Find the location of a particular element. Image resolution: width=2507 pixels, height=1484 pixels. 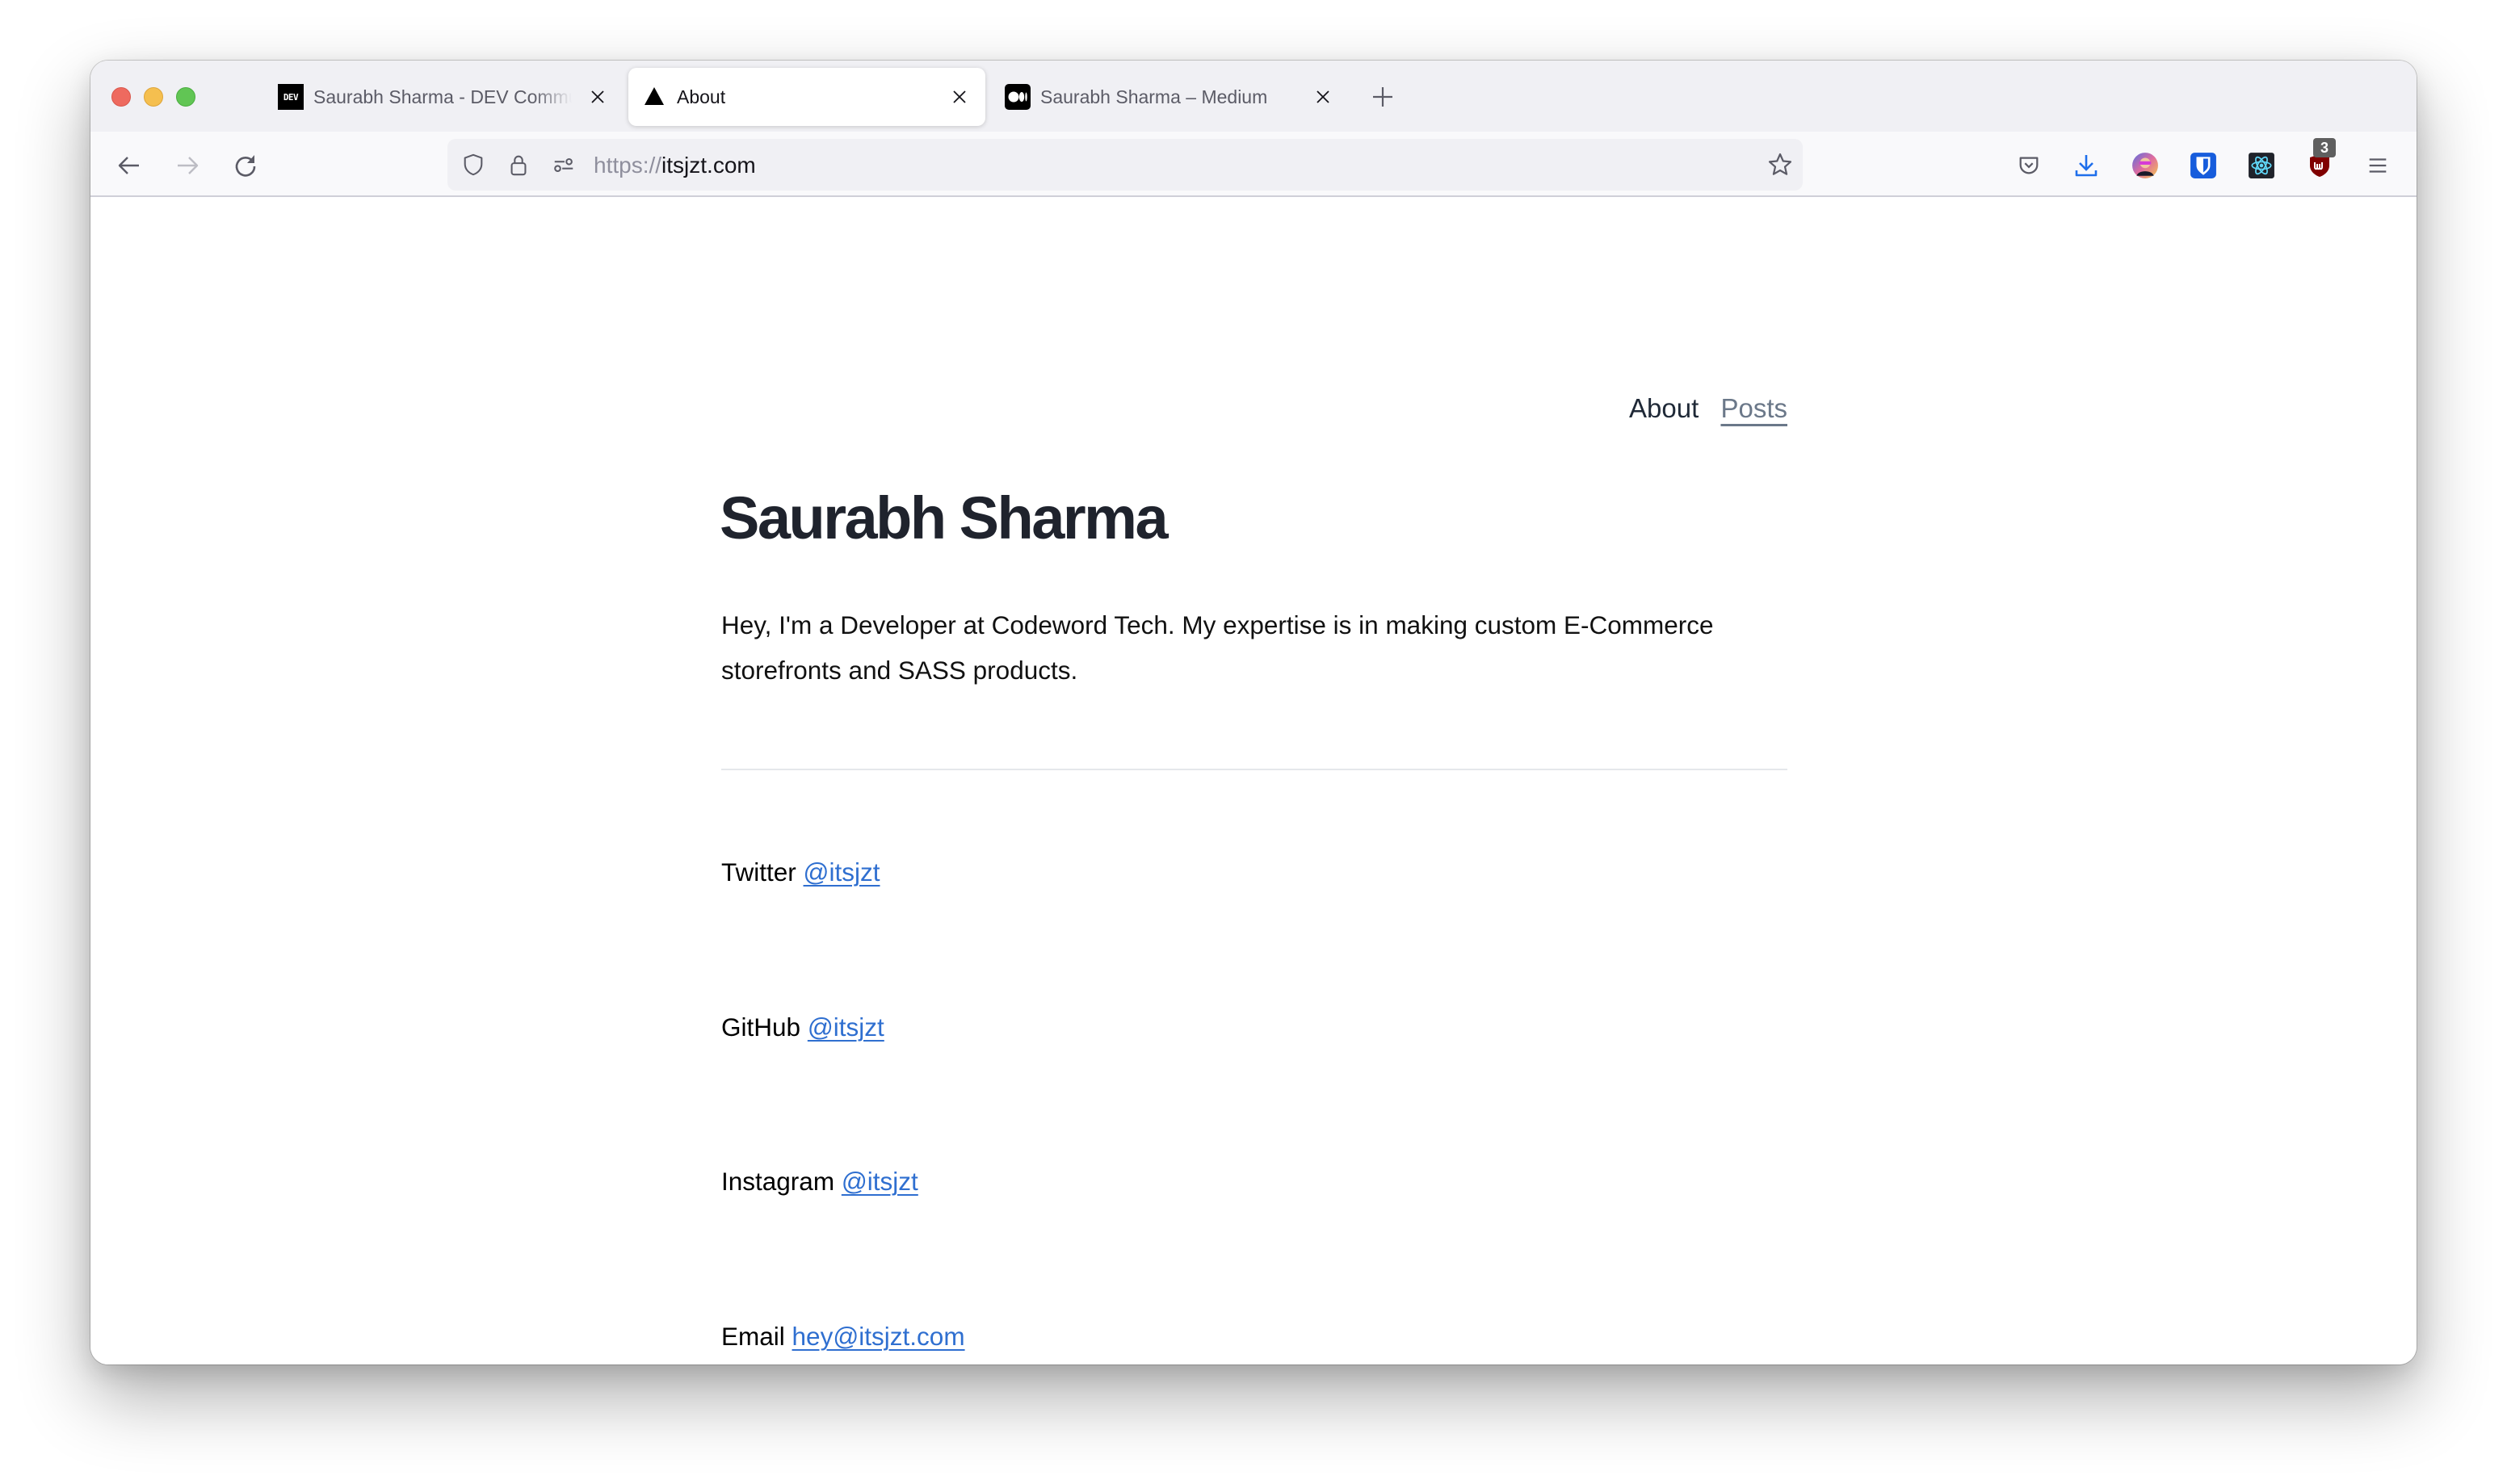

bitwarden-icon is located at coordinates (2203, 165).